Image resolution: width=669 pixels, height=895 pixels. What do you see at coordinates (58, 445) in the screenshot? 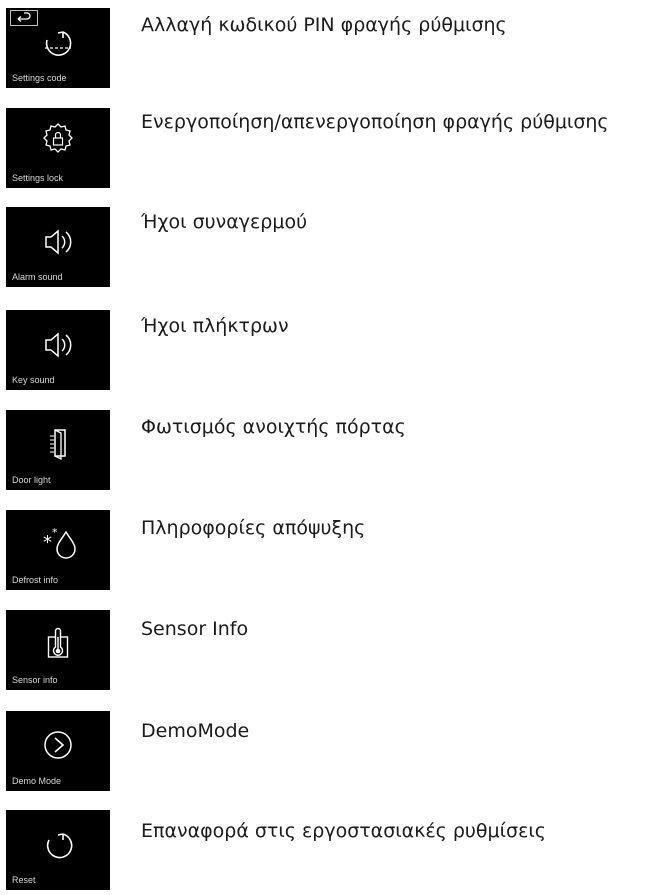
I see `door-light-icon` at bounding box center [58, 445].